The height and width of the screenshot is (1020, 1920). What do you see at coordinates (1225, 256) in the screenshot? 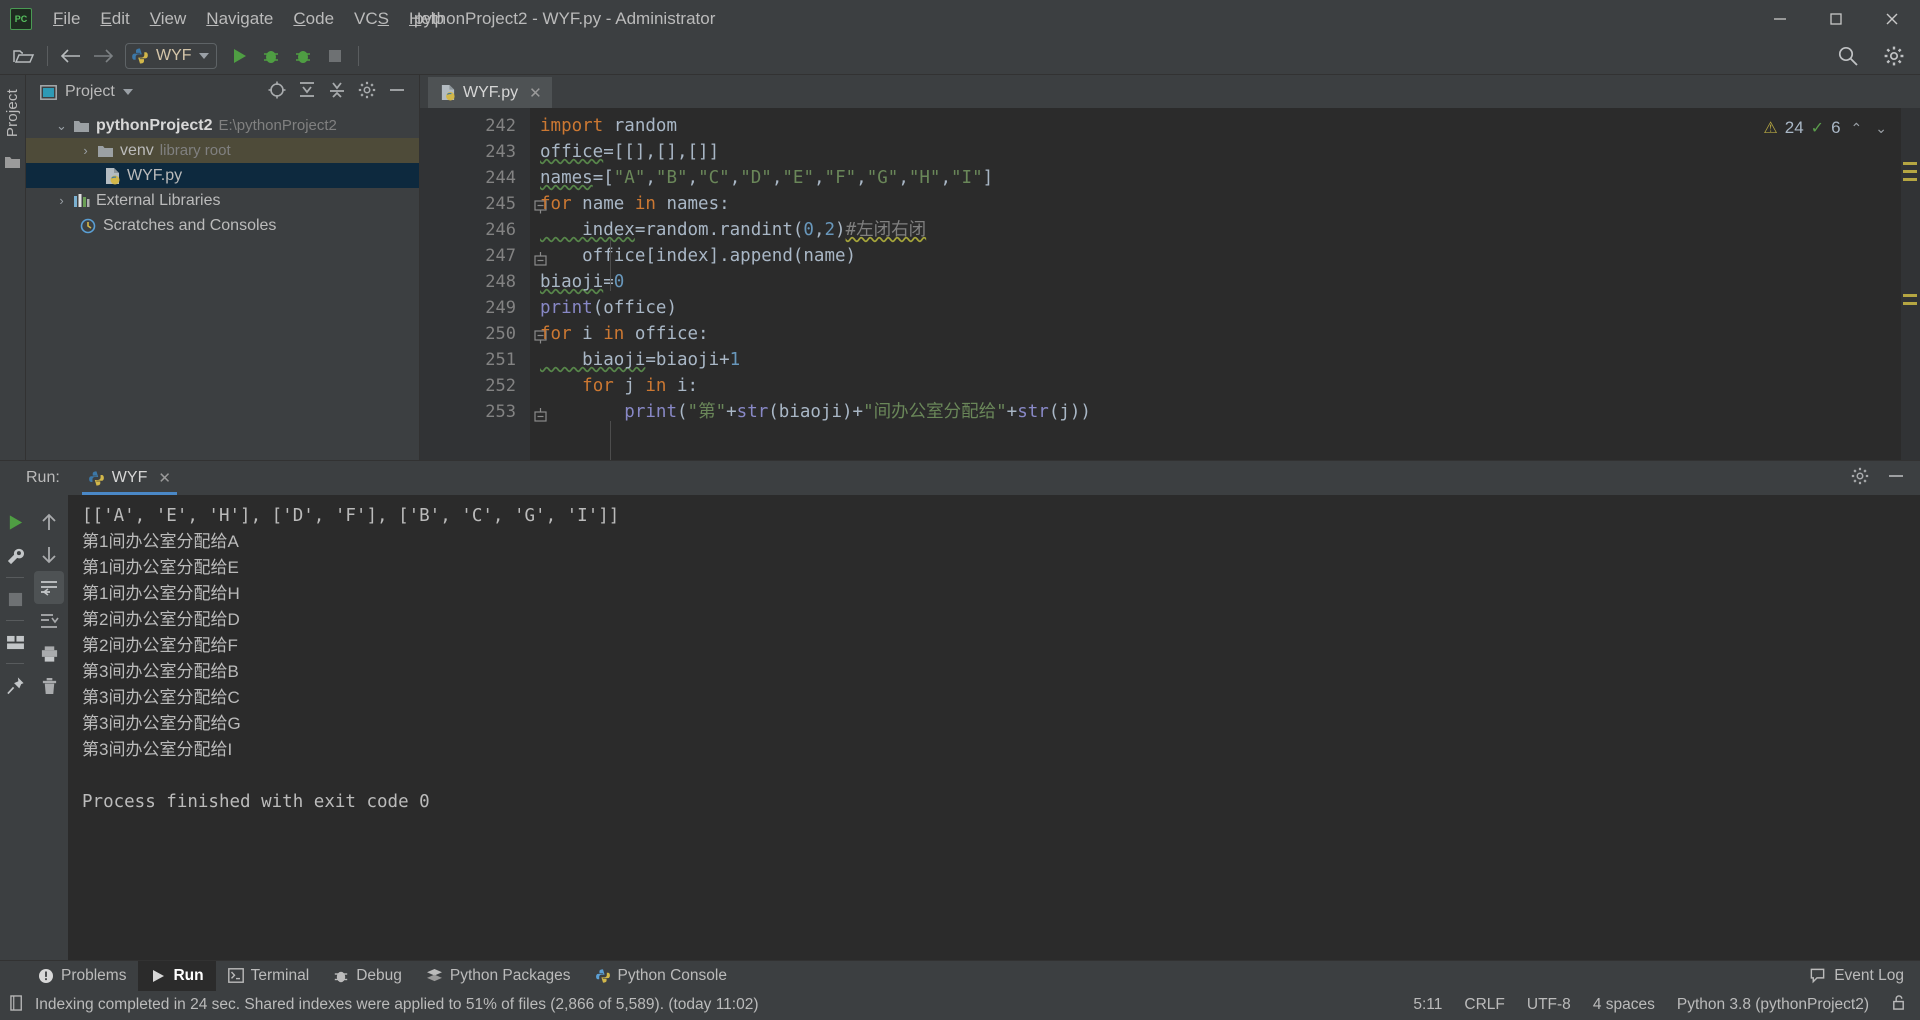
I see `code-line: office[index].append(name)` at bounding box center [1225, 256].